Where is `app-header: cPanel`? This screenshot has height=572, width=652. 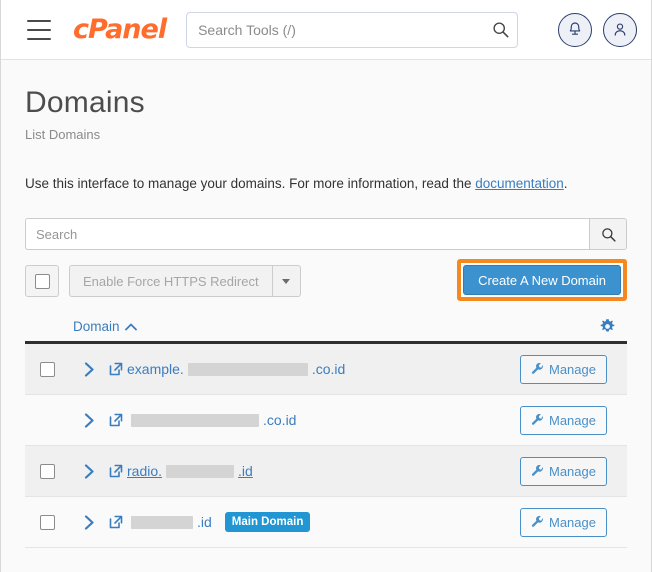
app-header: cPanel is located at coordinates (326, 30).